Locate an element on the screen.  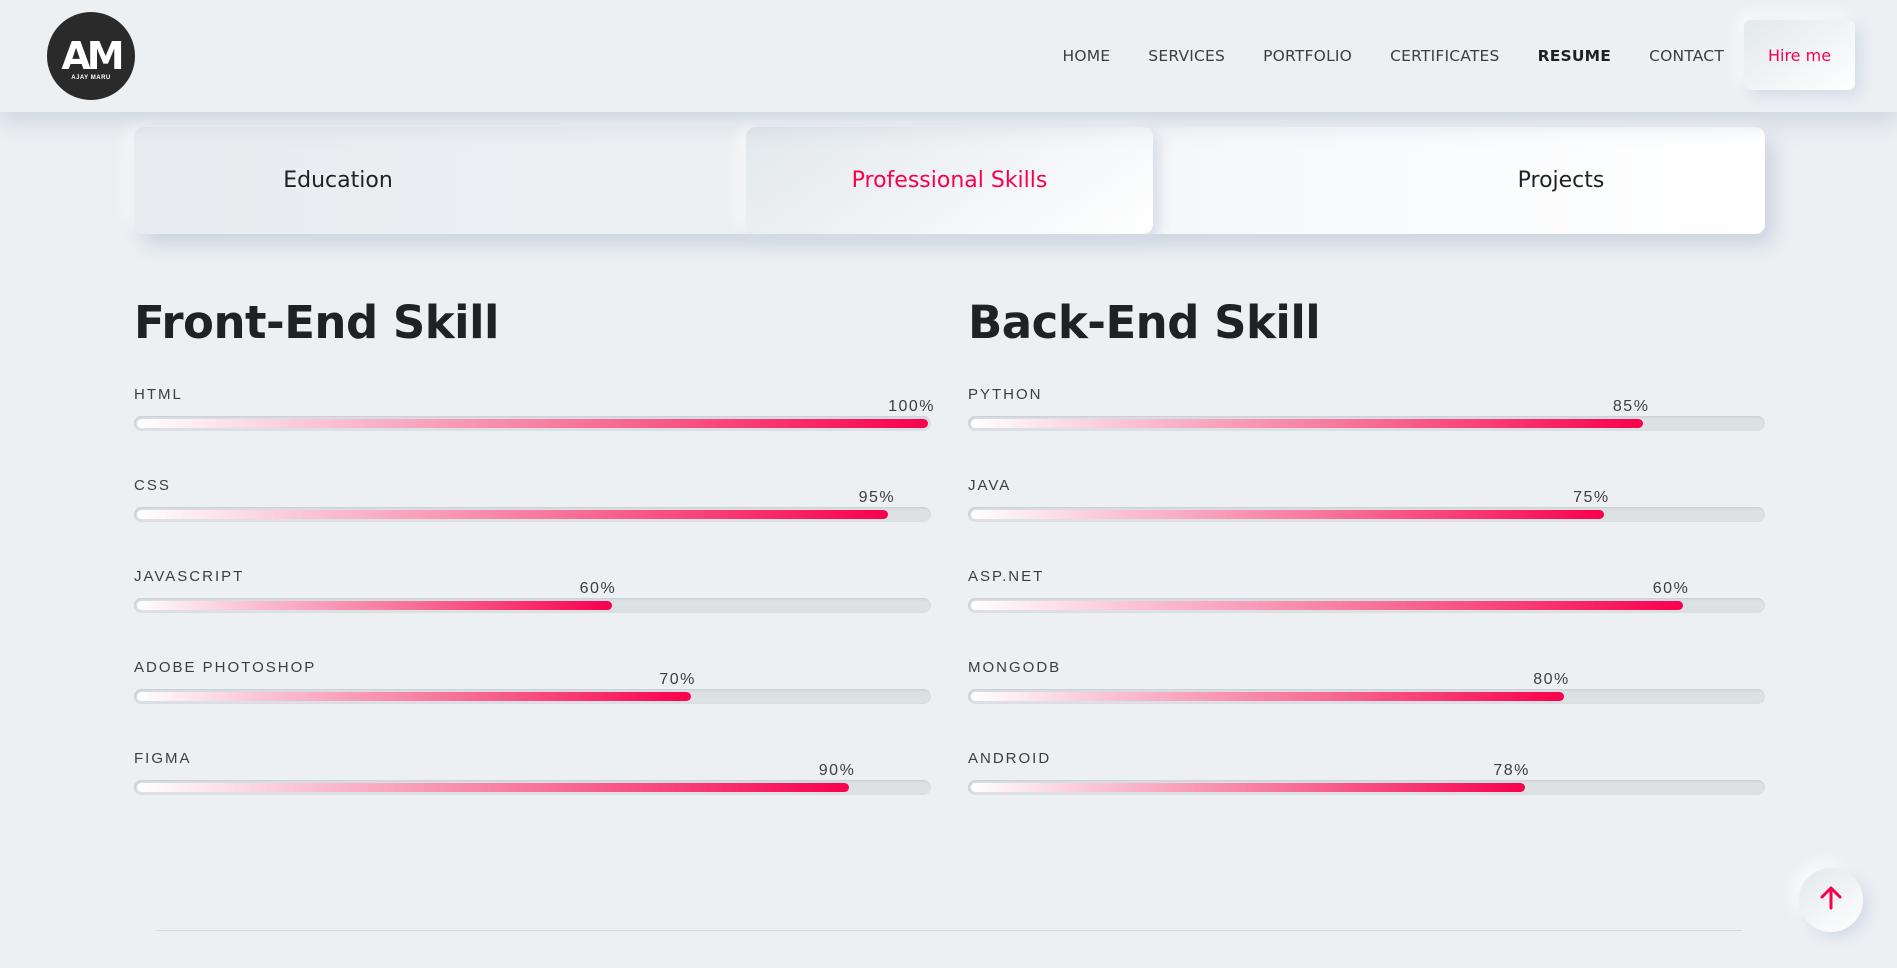
skill-row: ASP.NET 60% is located at coordinates (1366, 598).